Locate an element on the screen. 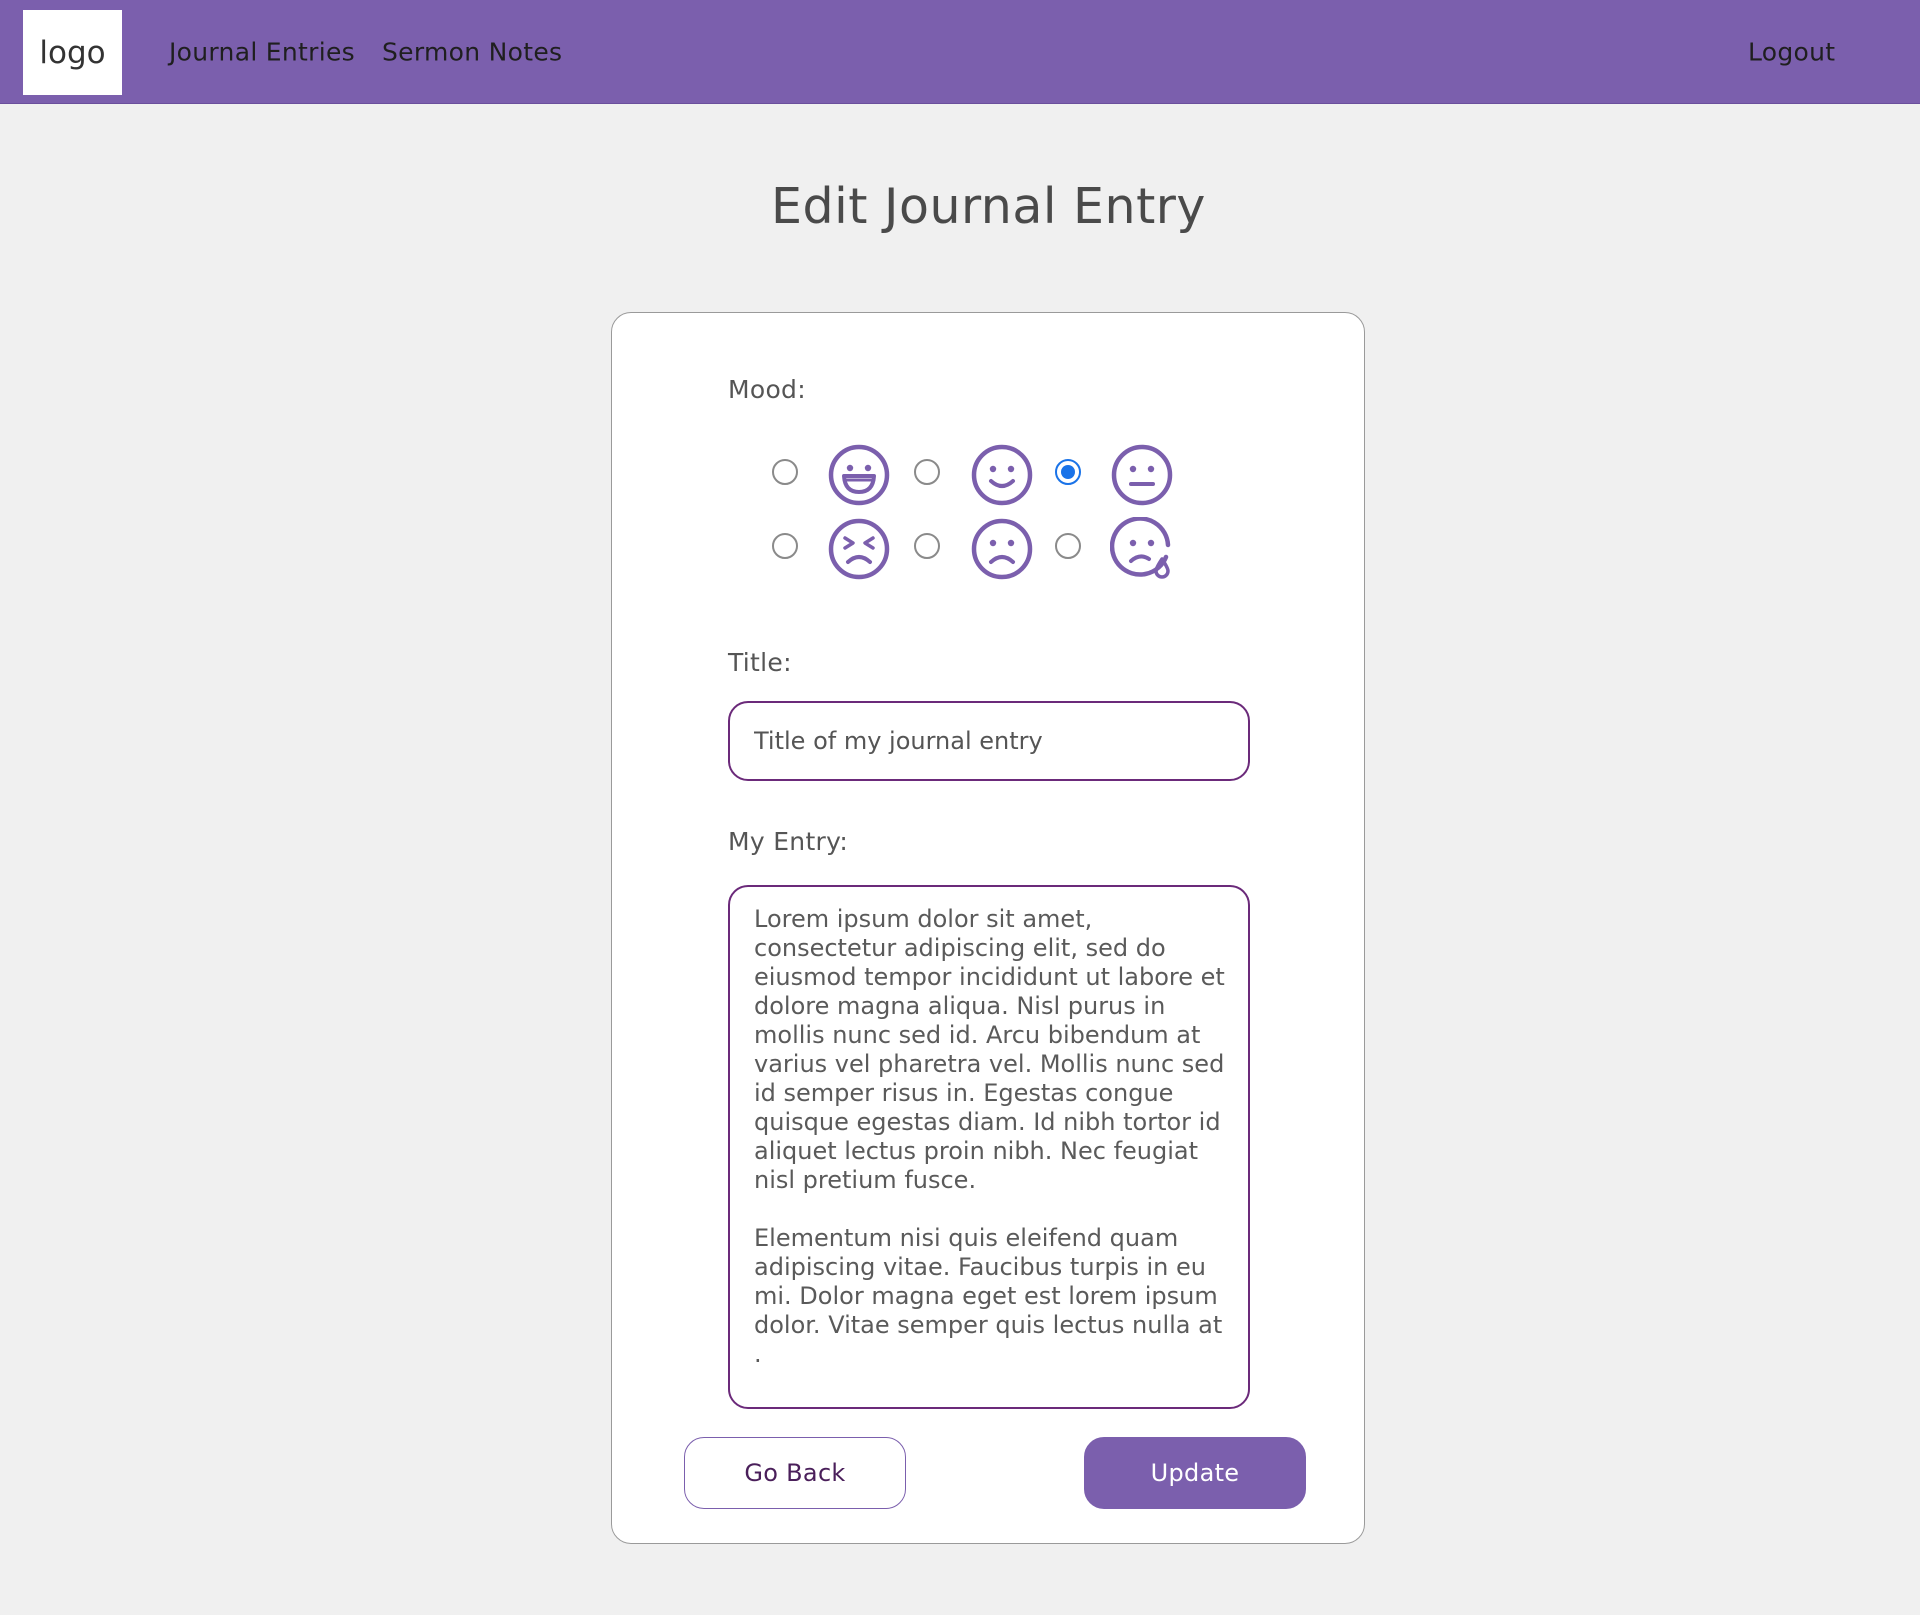 The height and width of the screenshot is (1615, 1920). sad-face-icon is located at coordinates (1002, 549).